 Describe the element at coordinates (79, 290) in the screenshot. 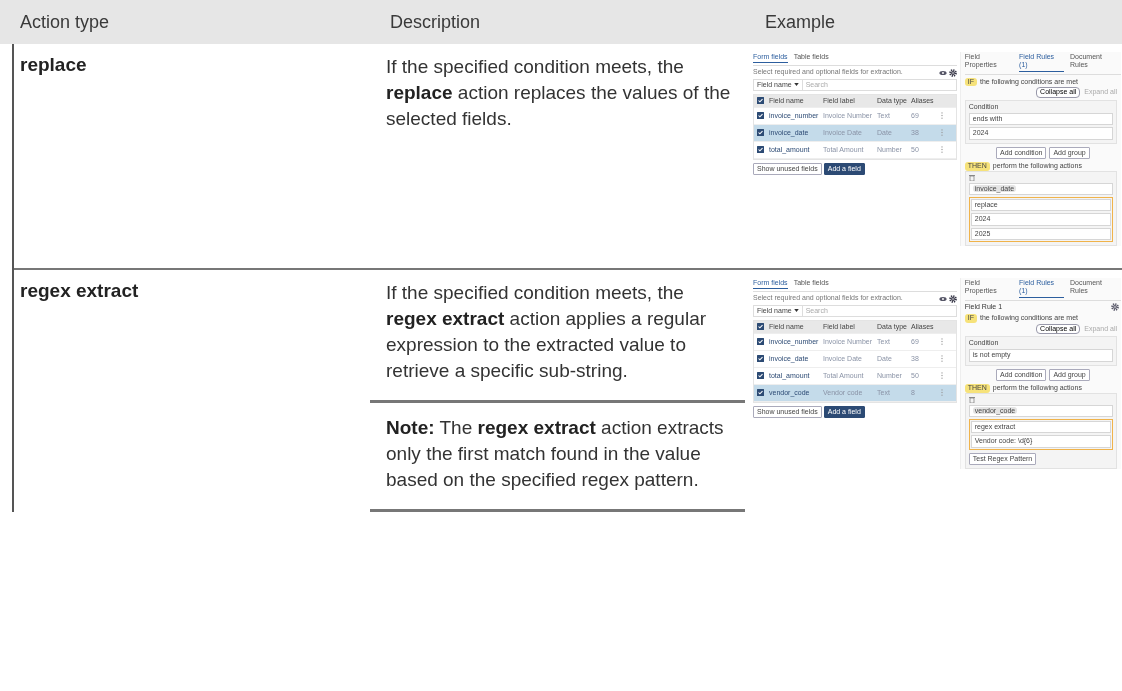

I see `action-name: regex extract` at that location.